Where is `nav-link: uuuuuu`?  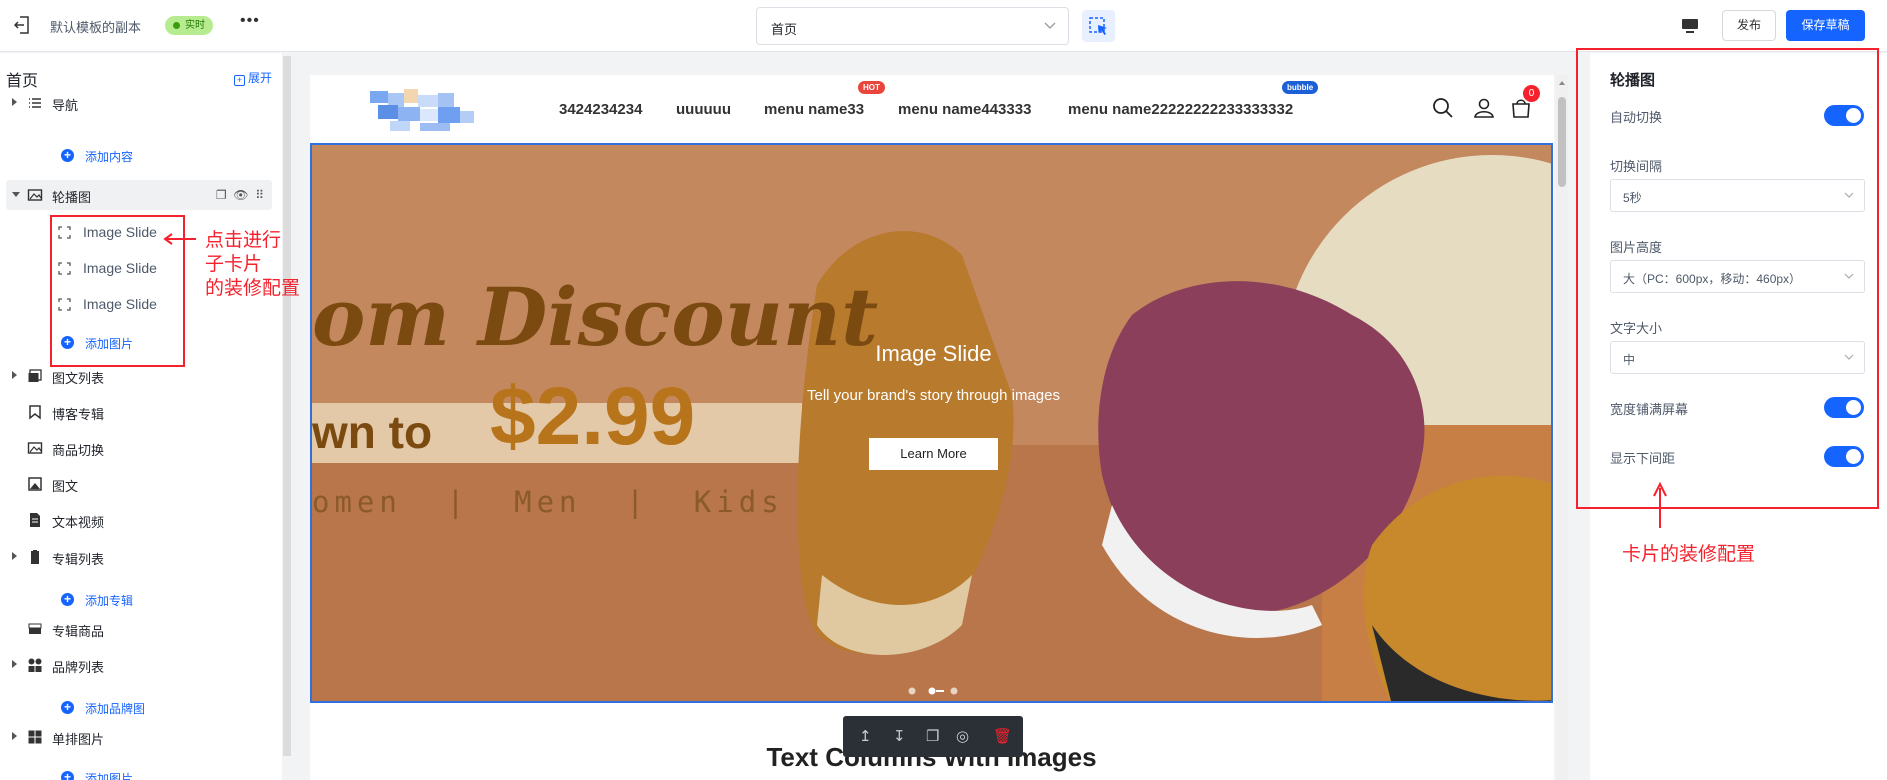 nav-link: uuuuuu is located at coordinates (703, 109).